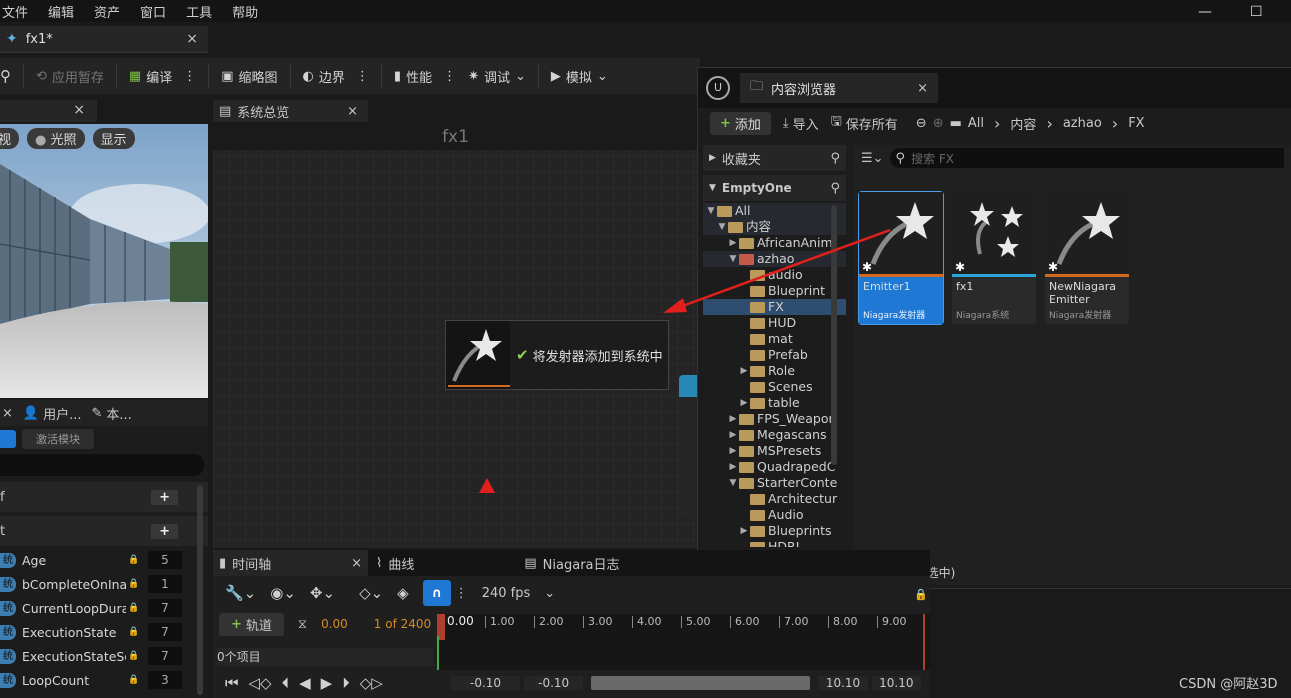  I want to click on add-parameter-button: +, so click(164, 531).